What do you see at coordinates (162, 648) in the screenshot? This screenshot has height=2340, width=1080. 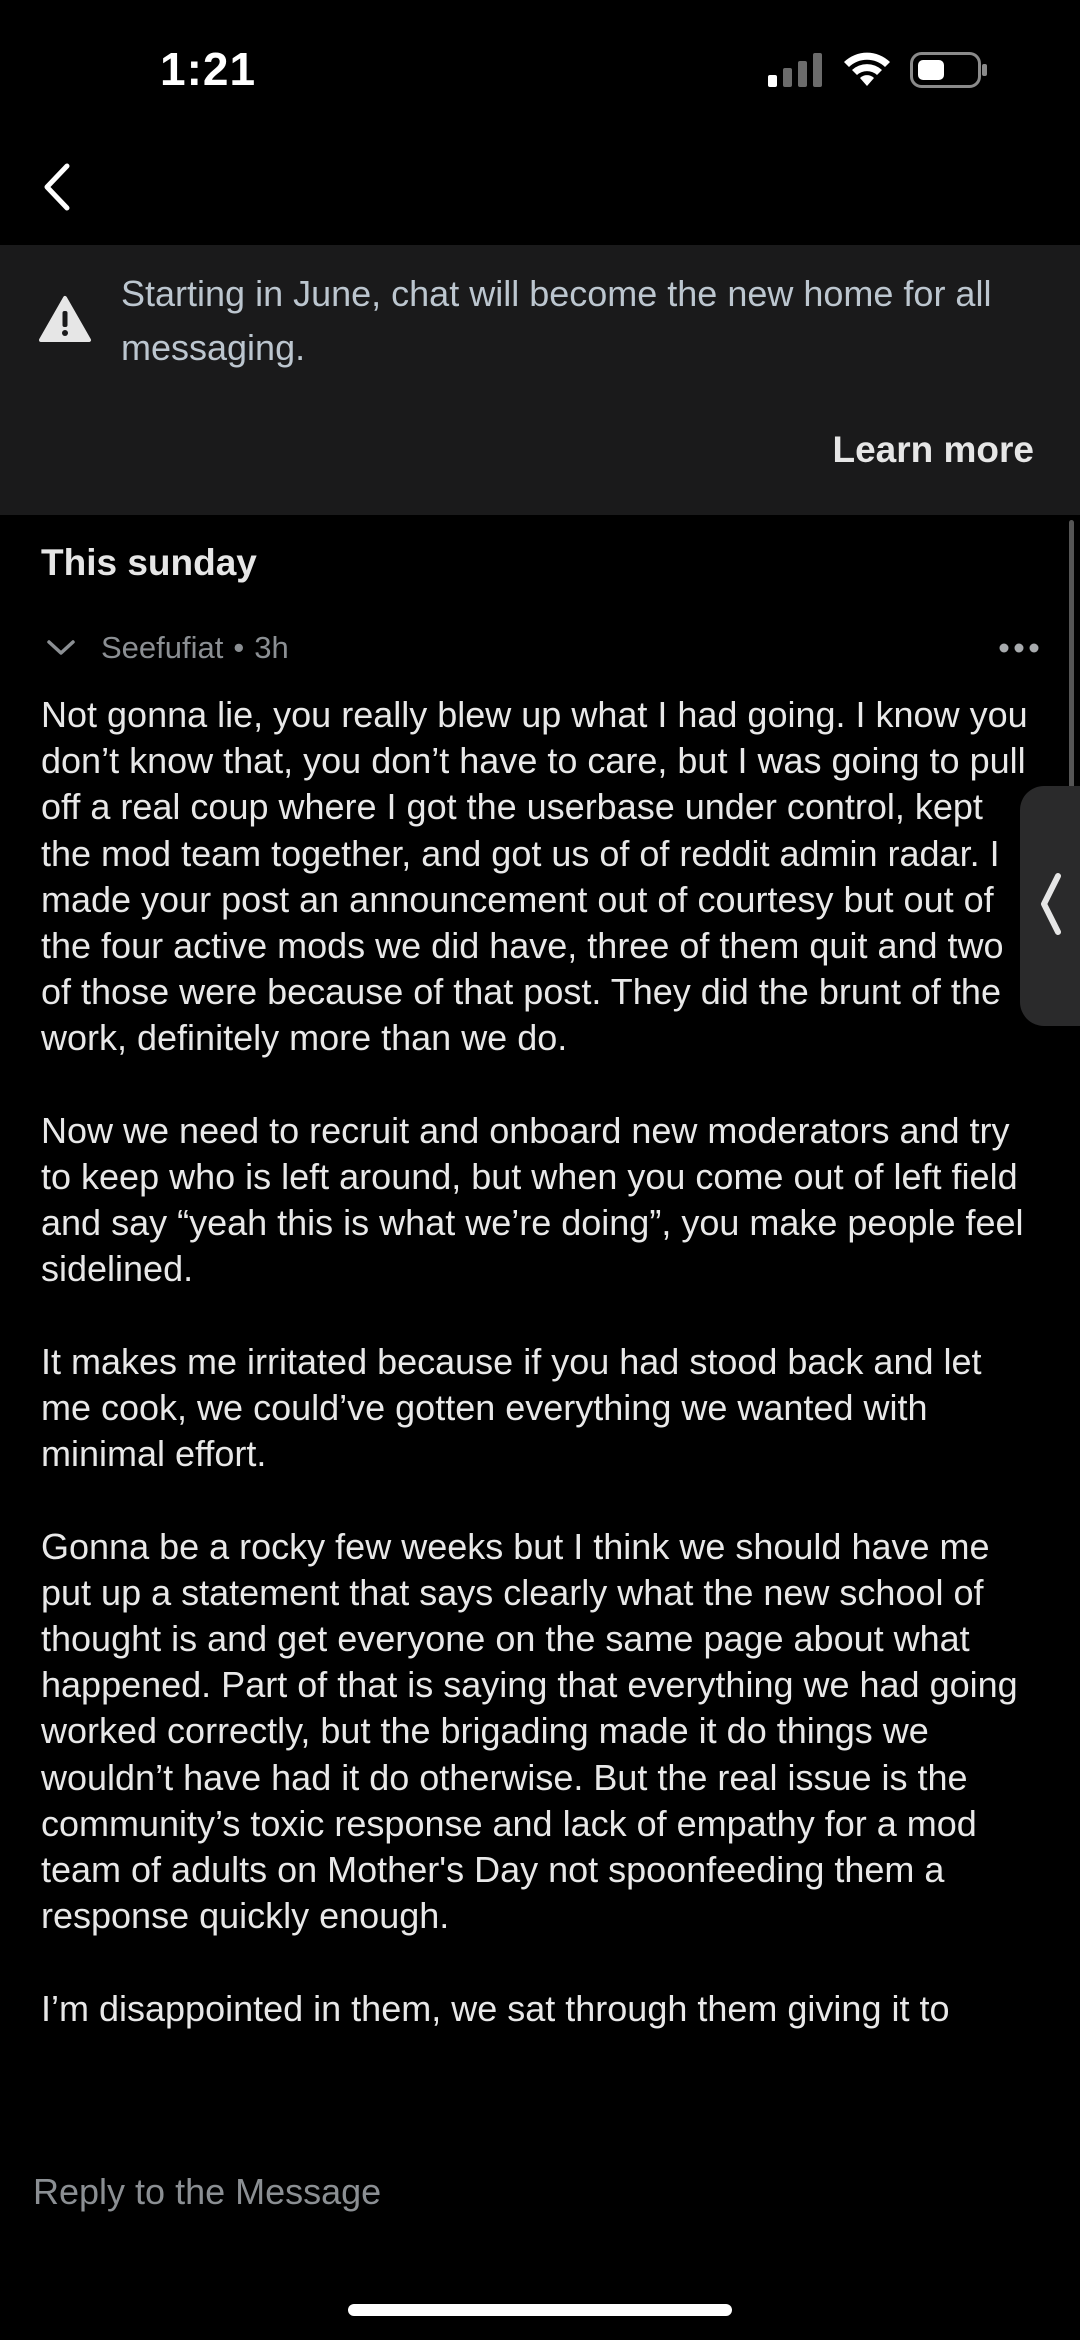 I see `message-author: Seefufiat` at bounding box center [162, 648].